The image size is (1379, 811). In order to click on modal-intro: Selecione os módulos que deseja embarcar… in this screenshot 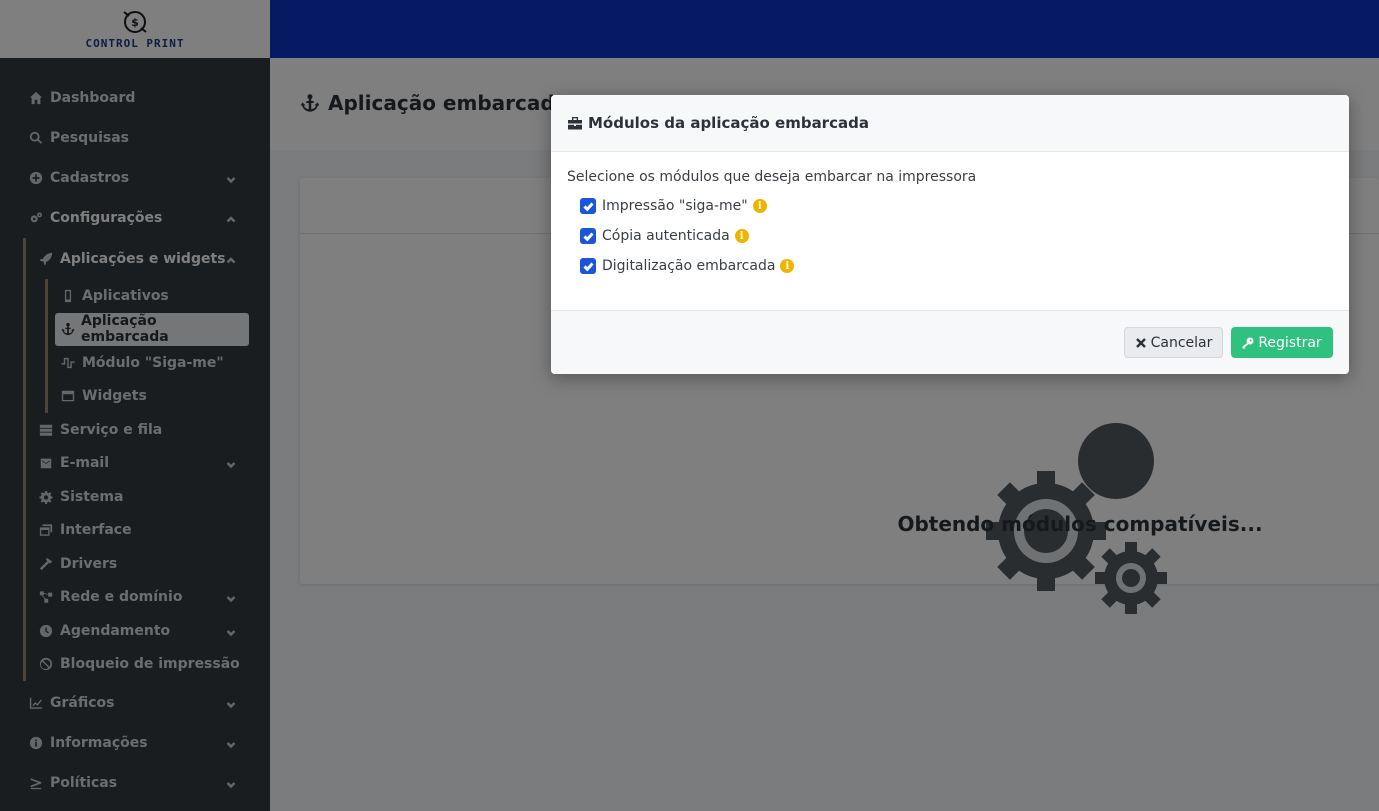, I will do `click(772, 177)`.